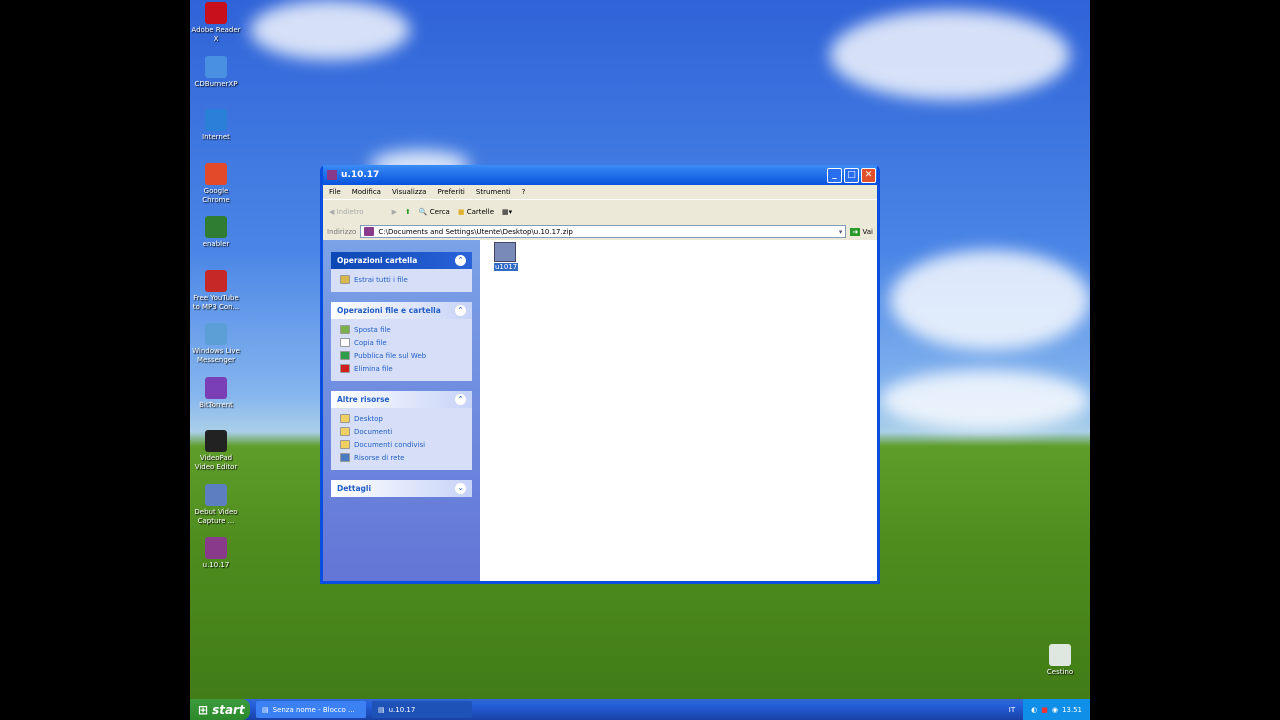  I want to click on desktop-icon: Adobe Reader X, so click(216, 23).